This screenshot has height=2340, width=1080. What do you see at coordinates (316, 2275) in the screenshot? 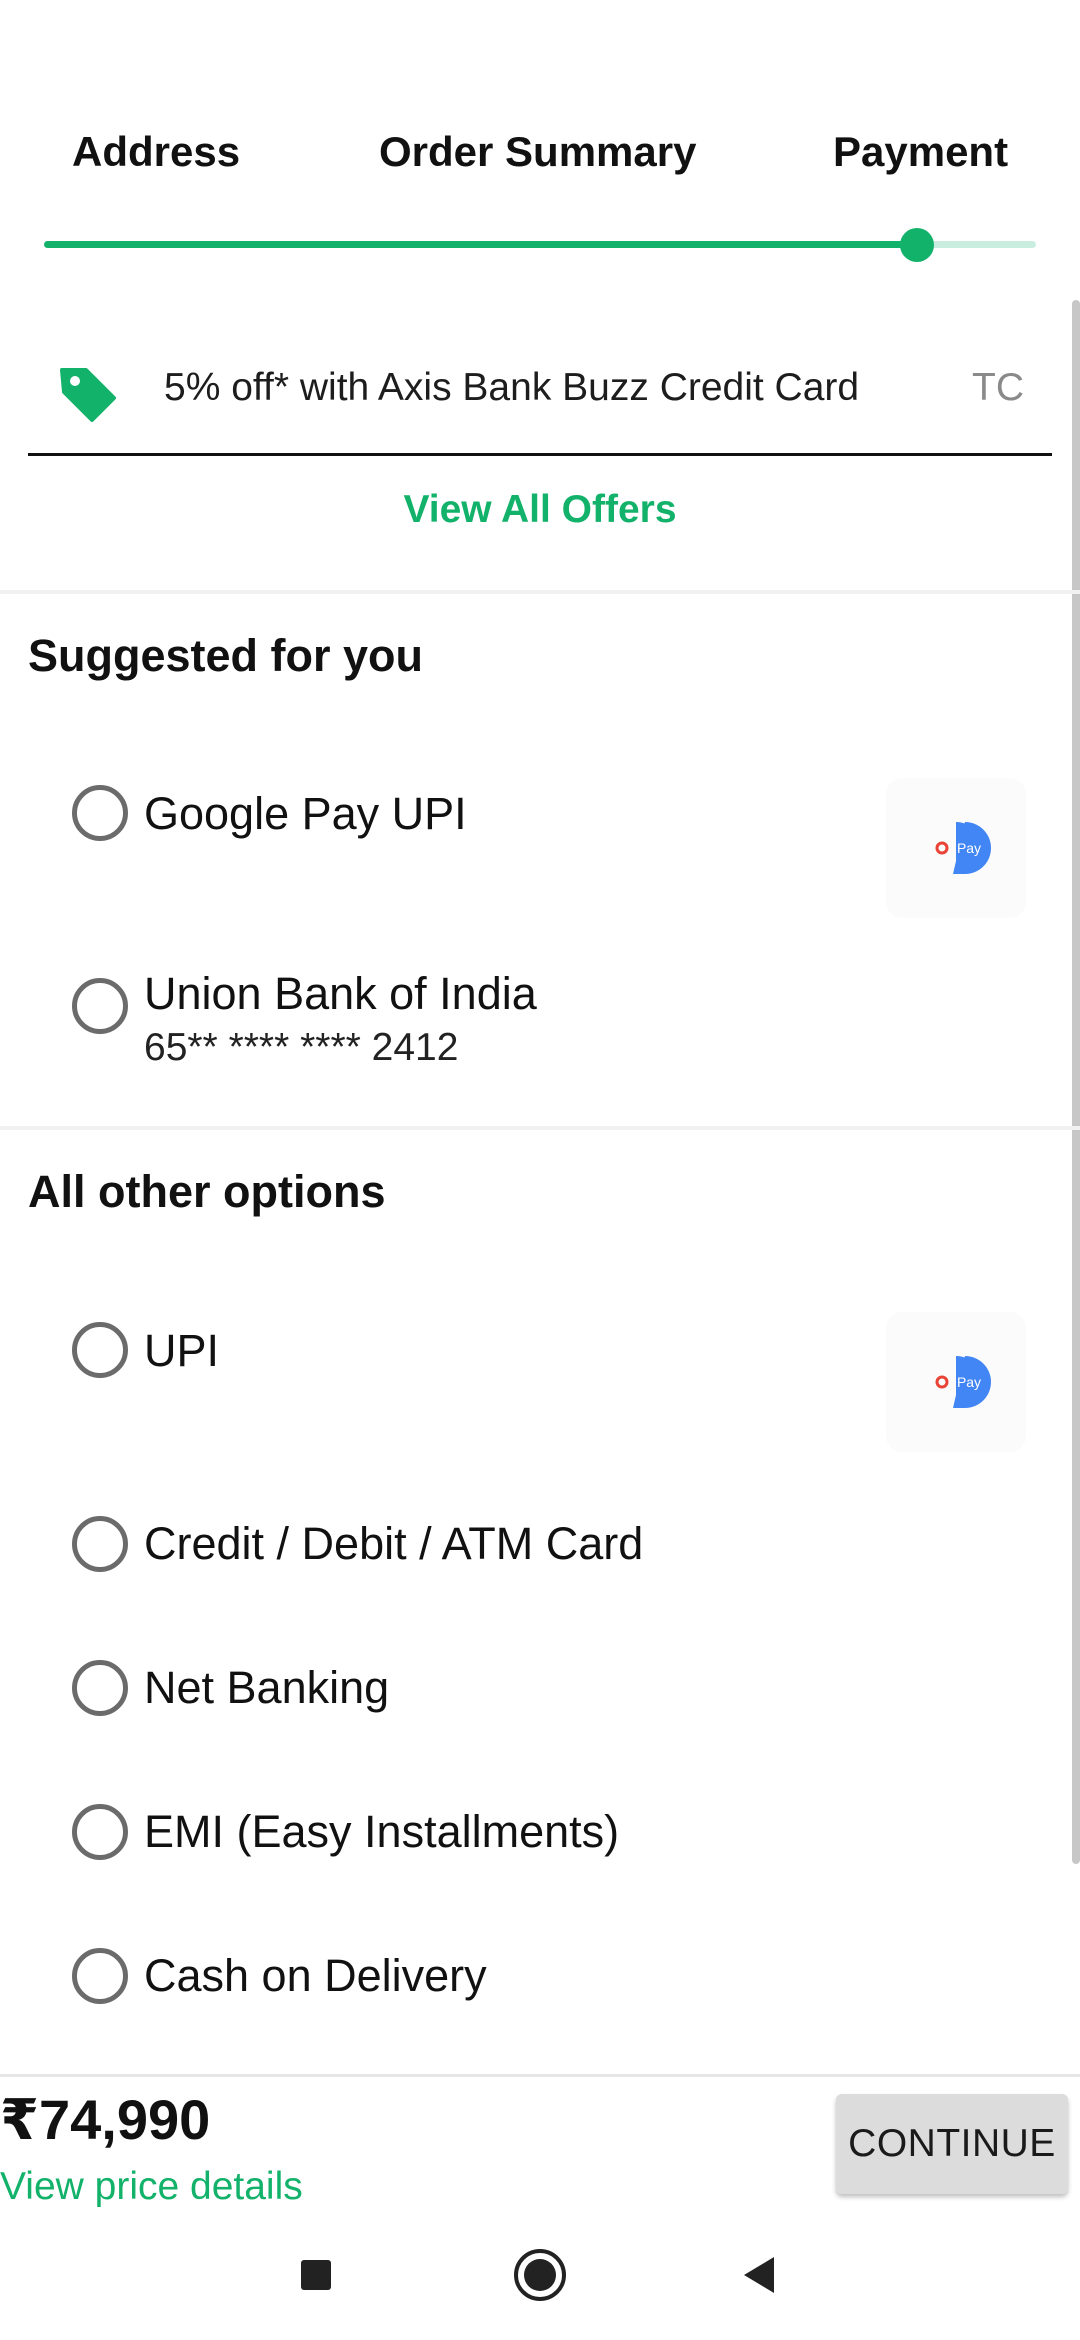
I see `recents-square-icon` at bounding box center [316, 2275].